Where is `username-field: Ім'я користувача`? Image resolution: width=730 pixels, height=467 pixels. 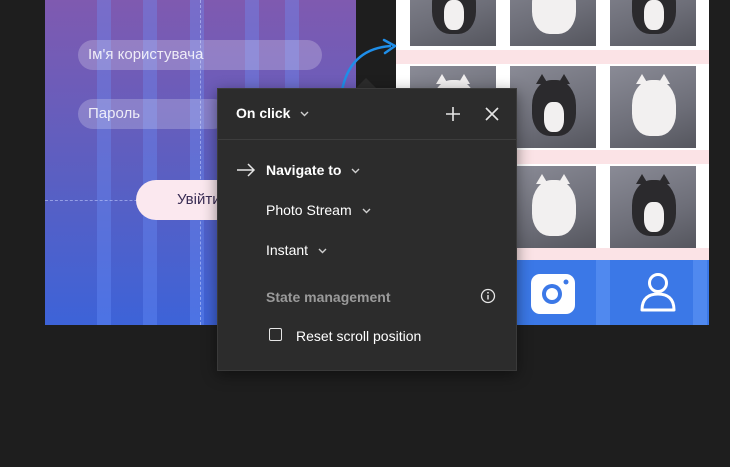 username-field: Ім'я користувача is located at coordinates (200, 55).